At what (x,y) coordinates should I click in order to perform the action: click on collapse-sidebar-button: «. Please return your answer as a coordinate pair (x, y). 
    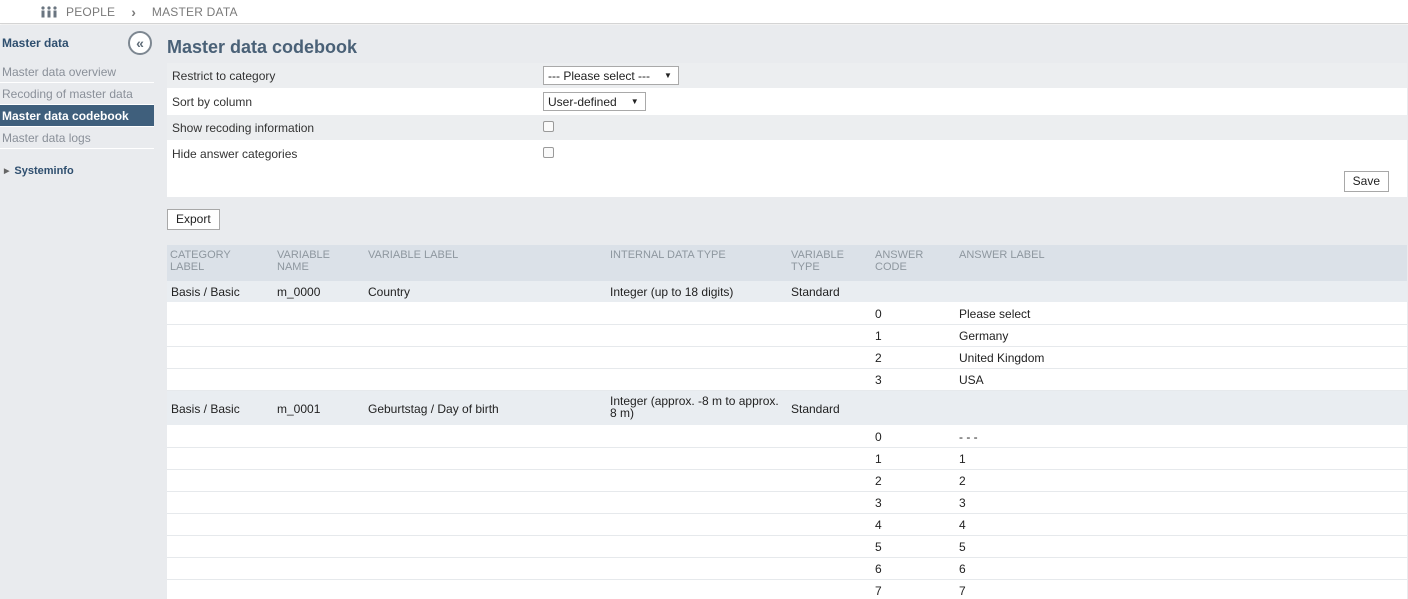
    Looking at the image, I should click on (140, 43).